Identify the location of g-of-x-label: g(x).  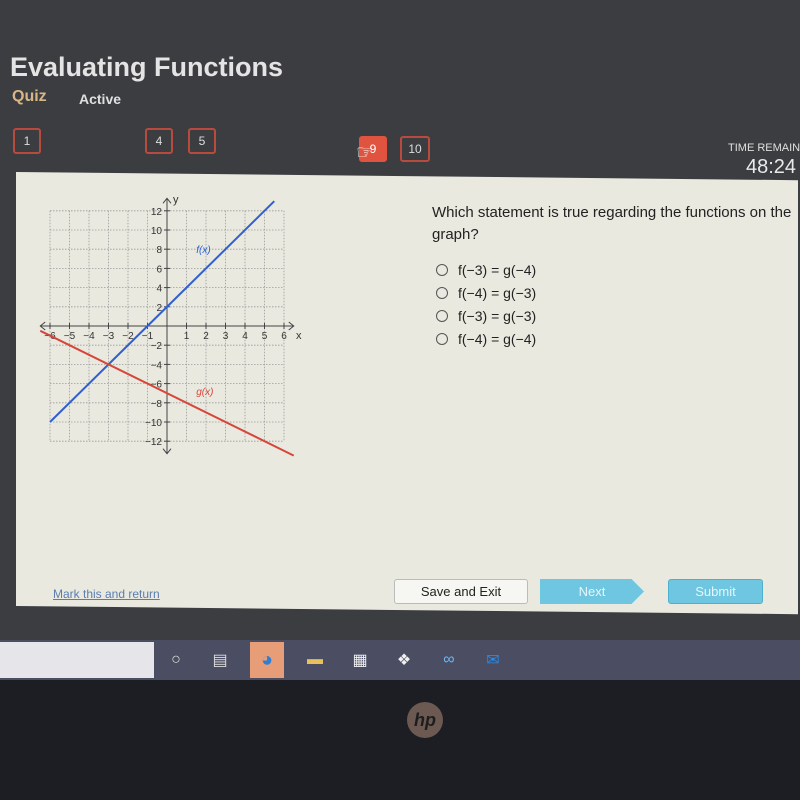
(204, 392).